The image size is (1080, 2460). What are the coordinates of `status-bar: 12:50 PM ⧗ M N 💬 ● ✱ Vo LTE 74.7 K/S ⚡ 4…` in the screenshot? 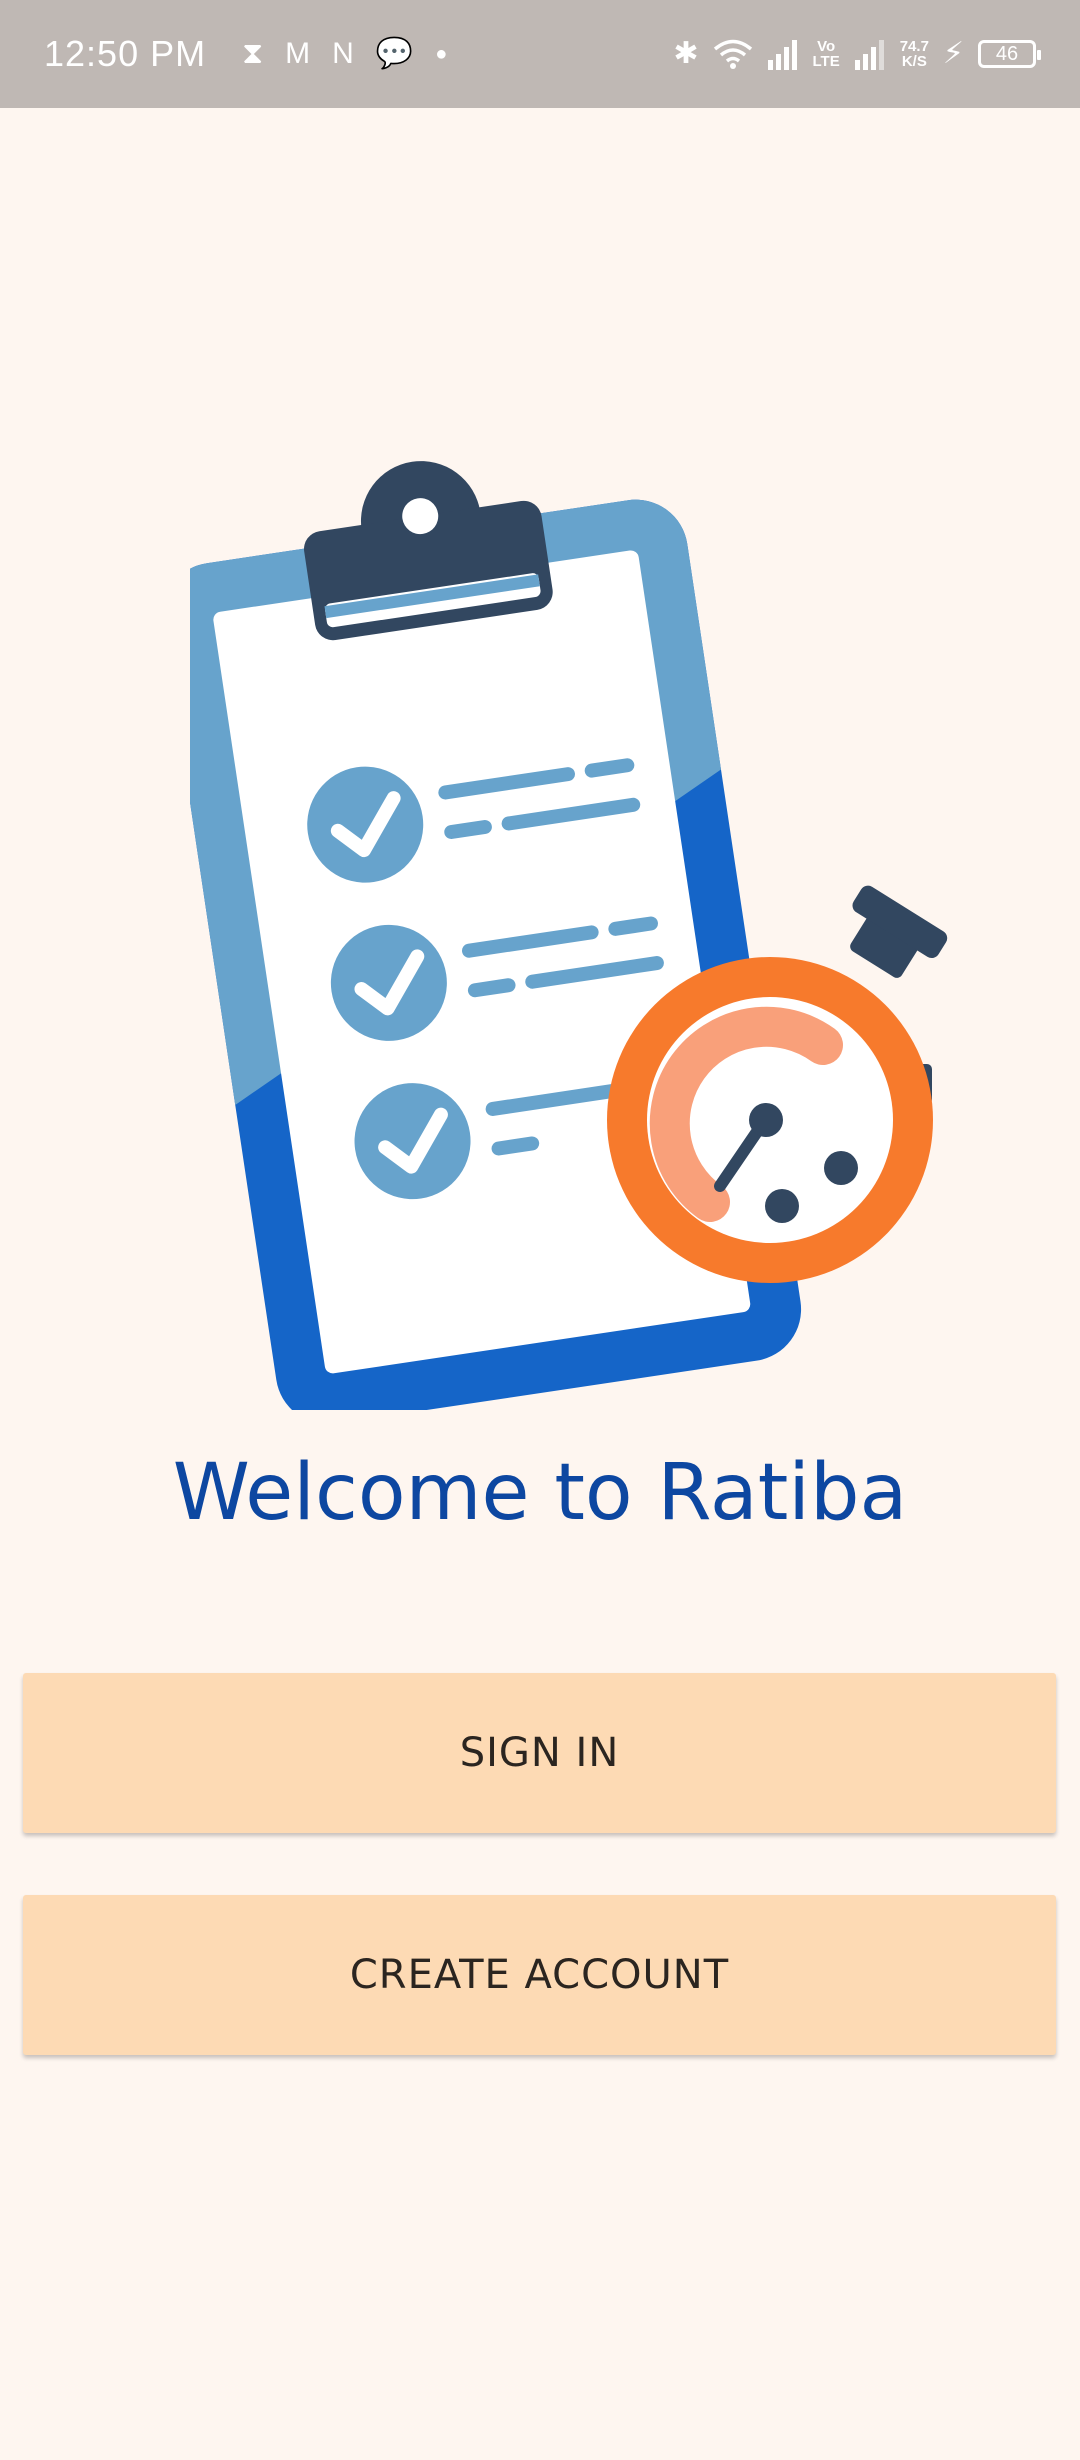 It's located at (540, 54).